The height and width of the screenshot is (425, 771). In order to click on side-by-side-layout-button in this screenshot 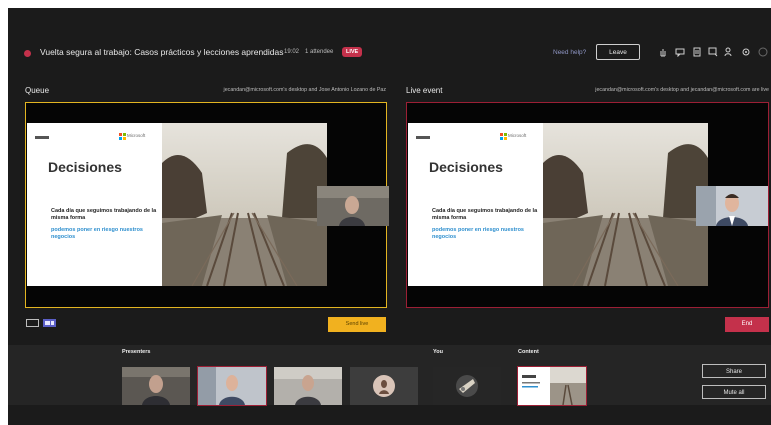, I will do `click(49, 323)`.